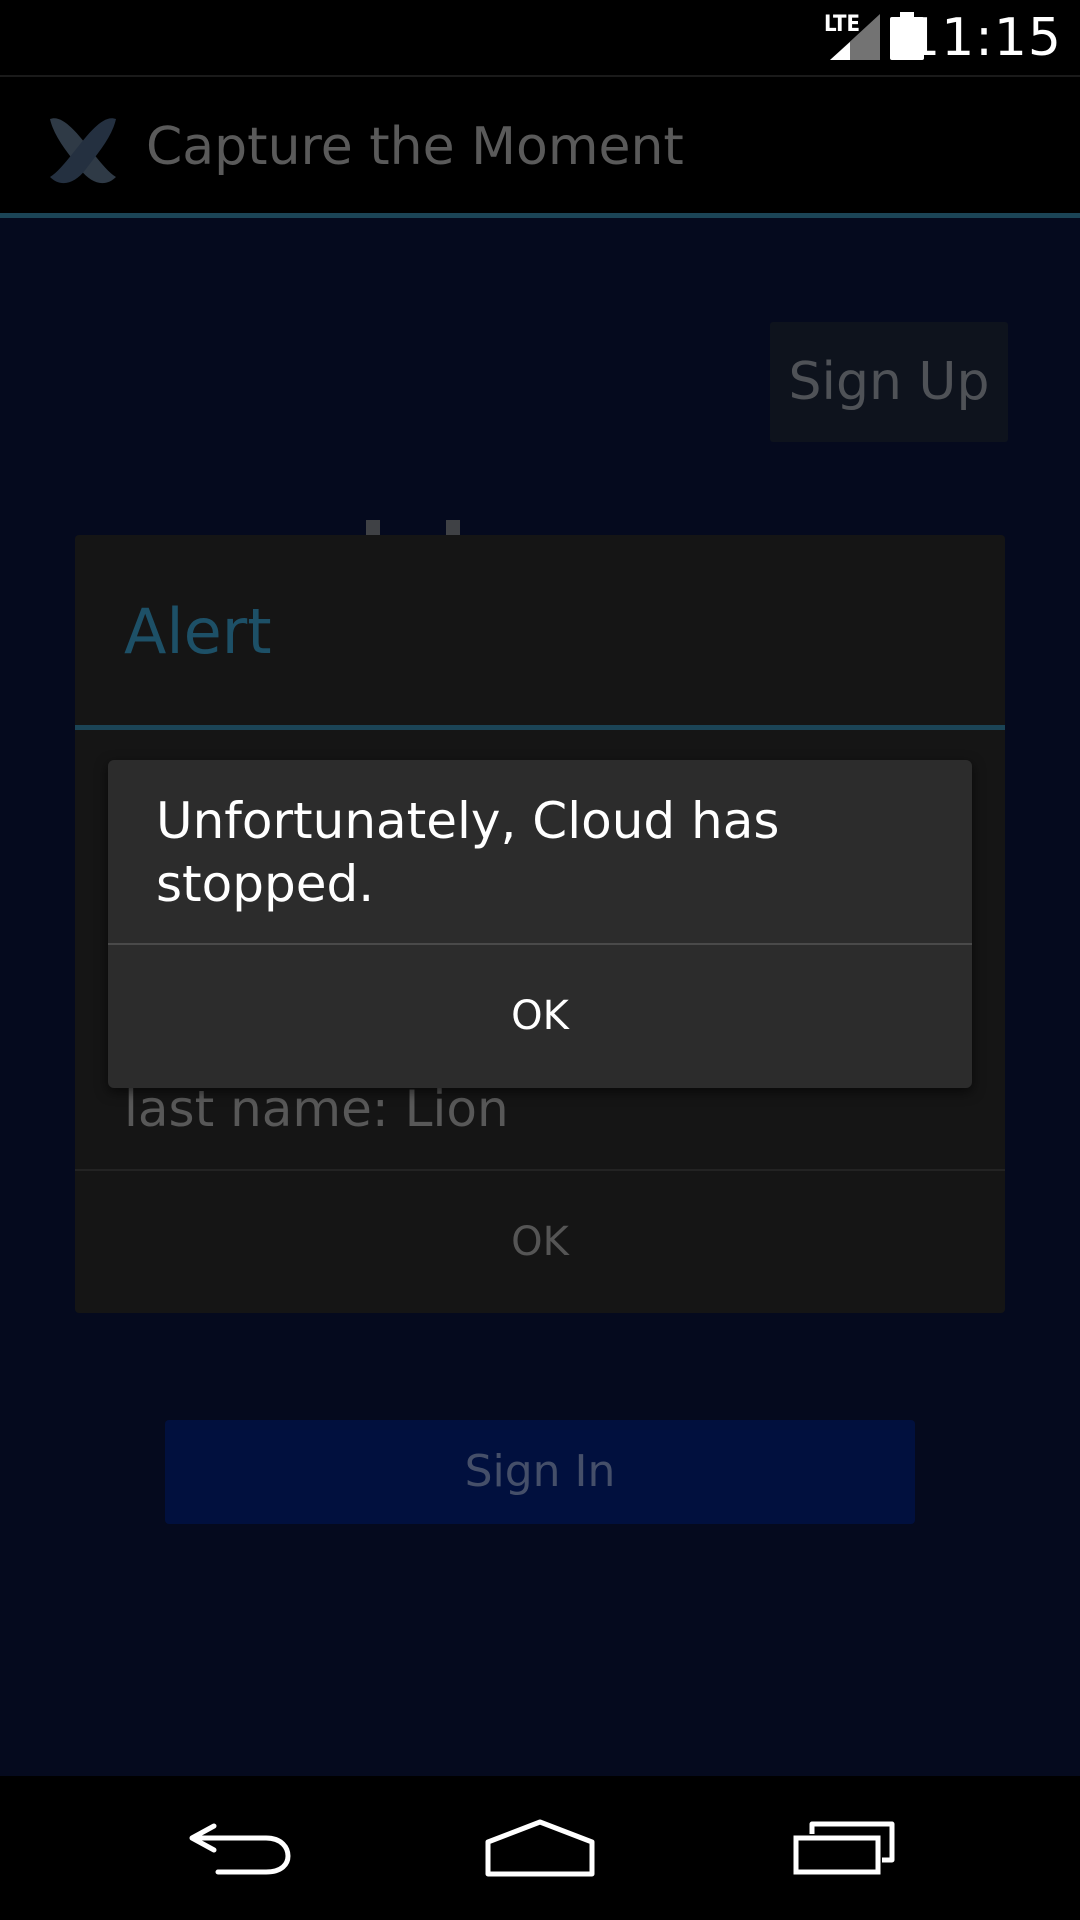 The height and width of the screenshot is (1920, 1080). Describe the element at coordinates (83, 148) in the screenshot. I see `app-logo-icon` at that location.